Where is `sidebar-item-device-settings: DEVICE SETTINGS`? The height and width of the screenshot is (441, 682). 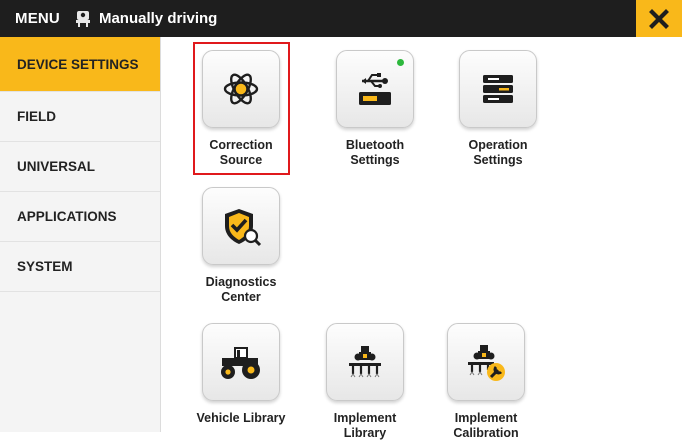
sidebar-item-device-settings: DEVICE SETTINGS is located at coordinates (80, 64).